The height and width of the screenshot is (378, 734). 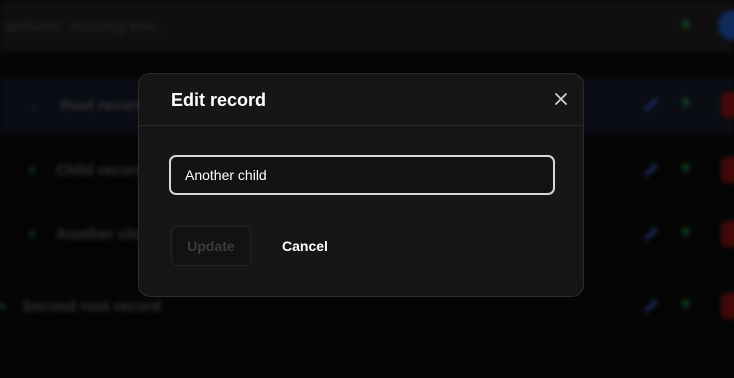 I want to click on record-name-input, so click(x=362, y=175).